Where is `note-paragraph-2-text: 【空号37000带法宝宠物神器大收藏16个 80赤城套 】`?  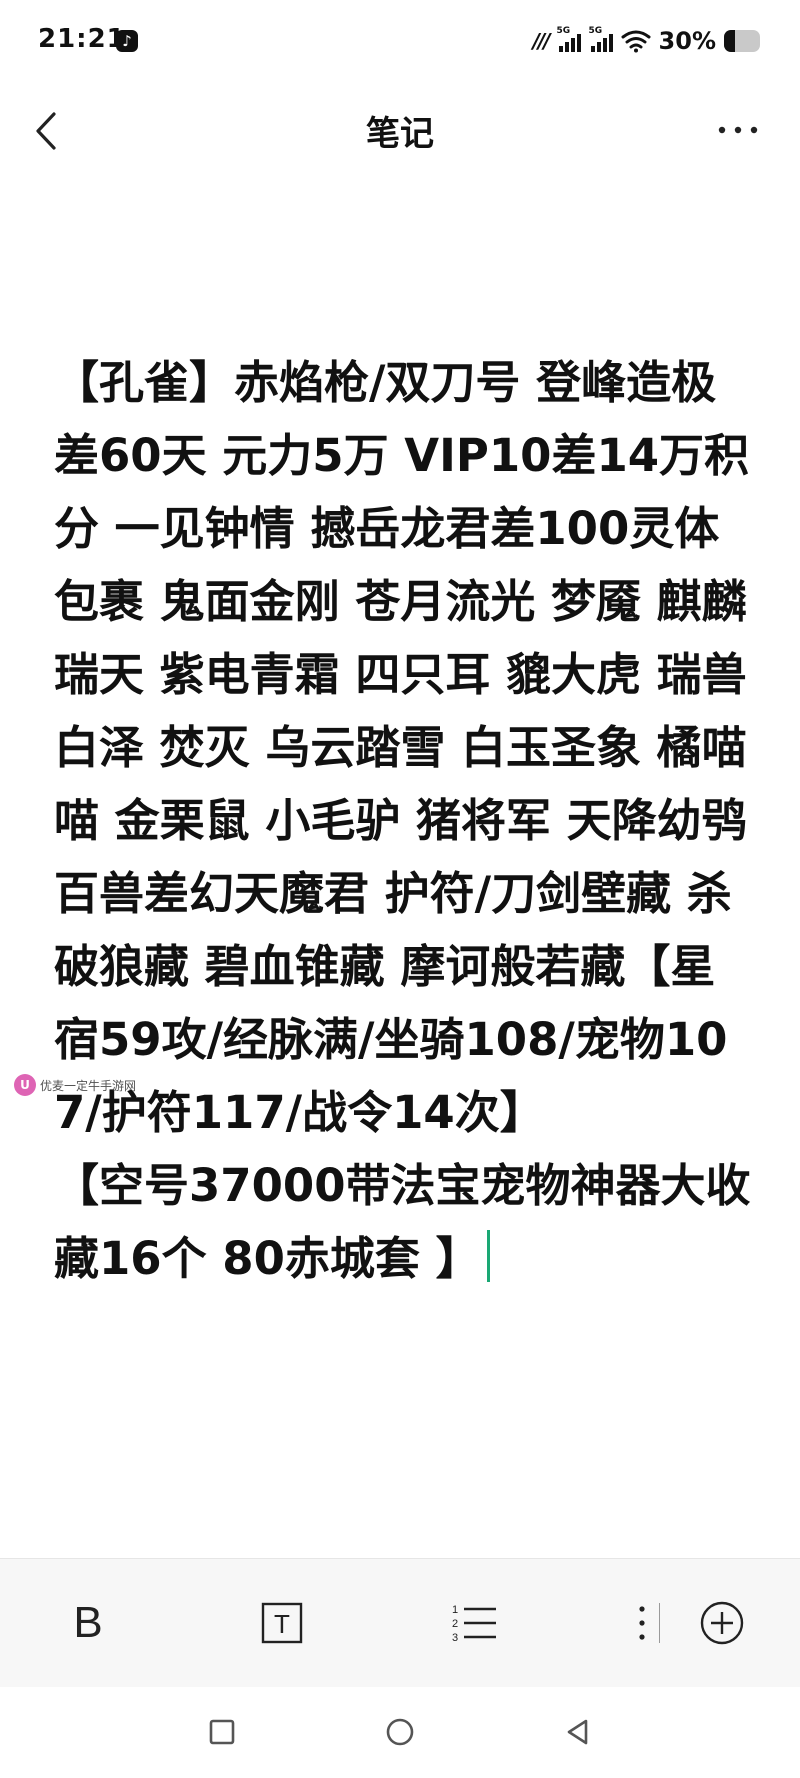 note-paragraph-2-text: 【空号37000带法宝宠物神器大收藏16个 80赤城套 】 is located at coordinates (402, 1222).